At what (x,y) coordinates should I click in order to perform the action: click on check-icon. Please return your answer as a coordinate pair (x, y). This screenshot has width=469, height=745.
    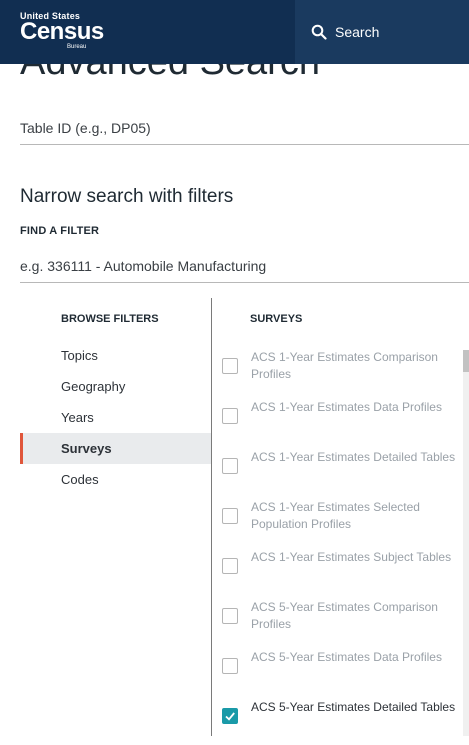
    Looking at the image, I should click on (230, 716).